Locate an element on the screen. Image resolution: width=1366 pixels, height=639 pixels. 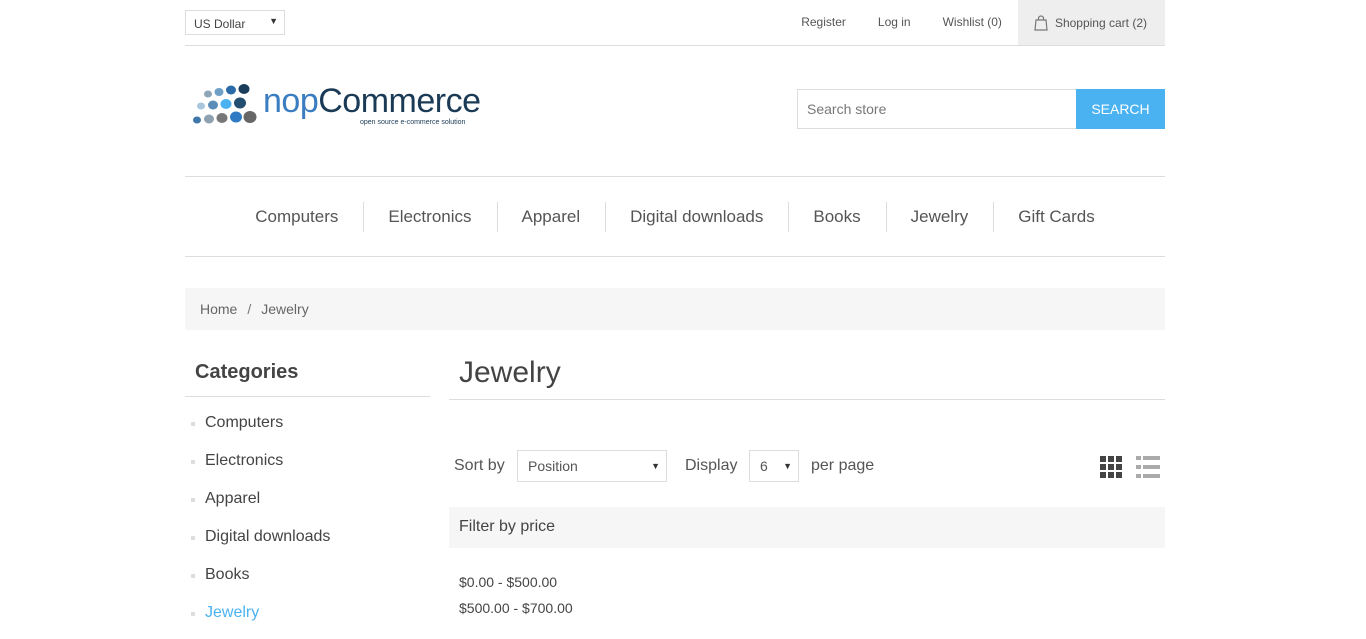
view-mode is located at coordinates (1130, 467).